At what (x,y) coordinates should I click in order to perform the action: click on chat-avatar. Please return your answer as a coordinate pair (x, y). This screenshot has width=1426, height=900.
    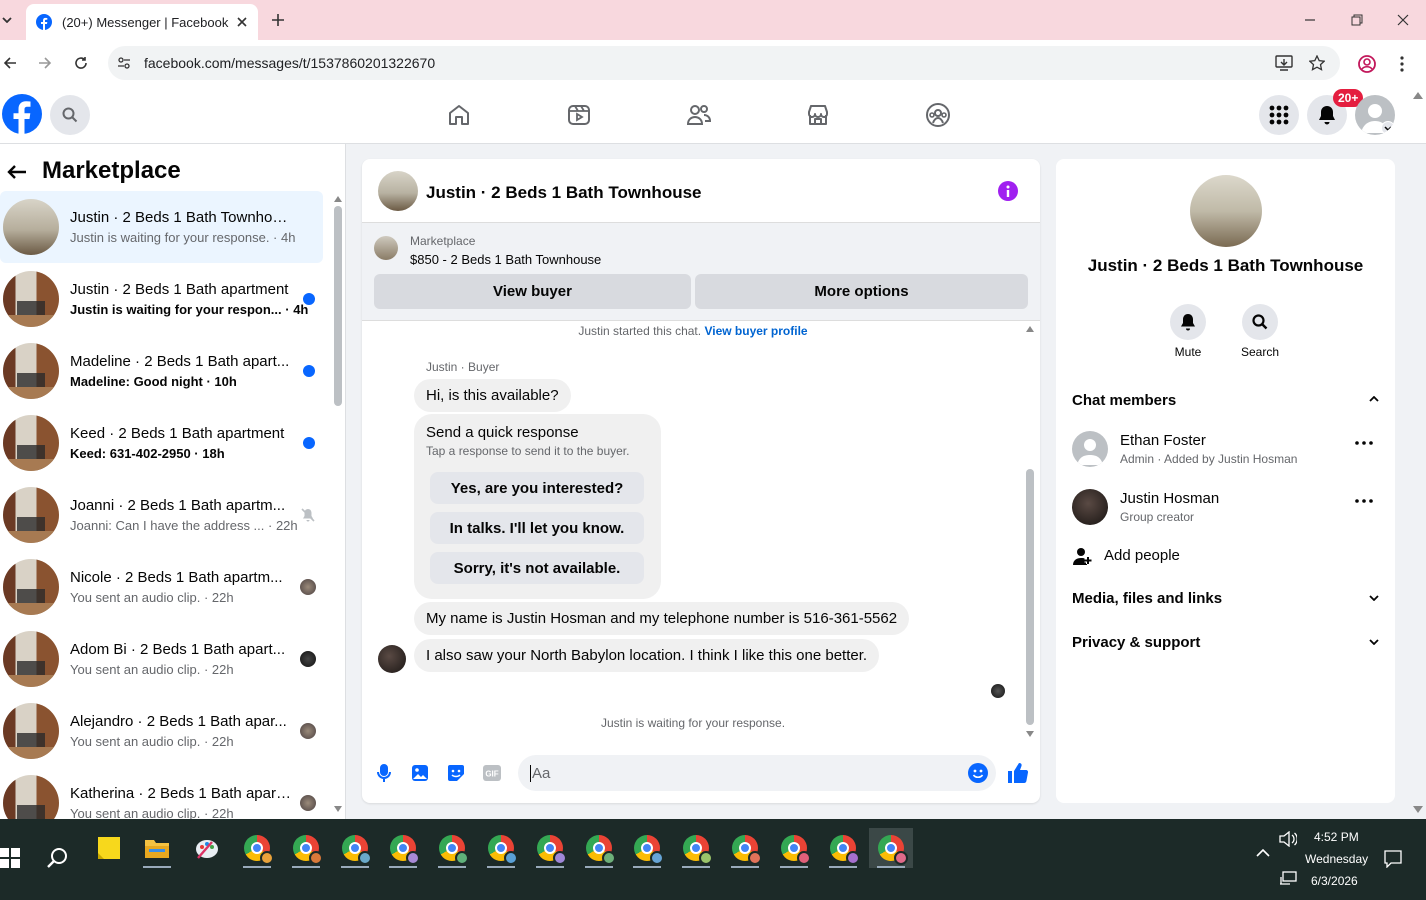
    Looking at the image, I should click on (398, 191).